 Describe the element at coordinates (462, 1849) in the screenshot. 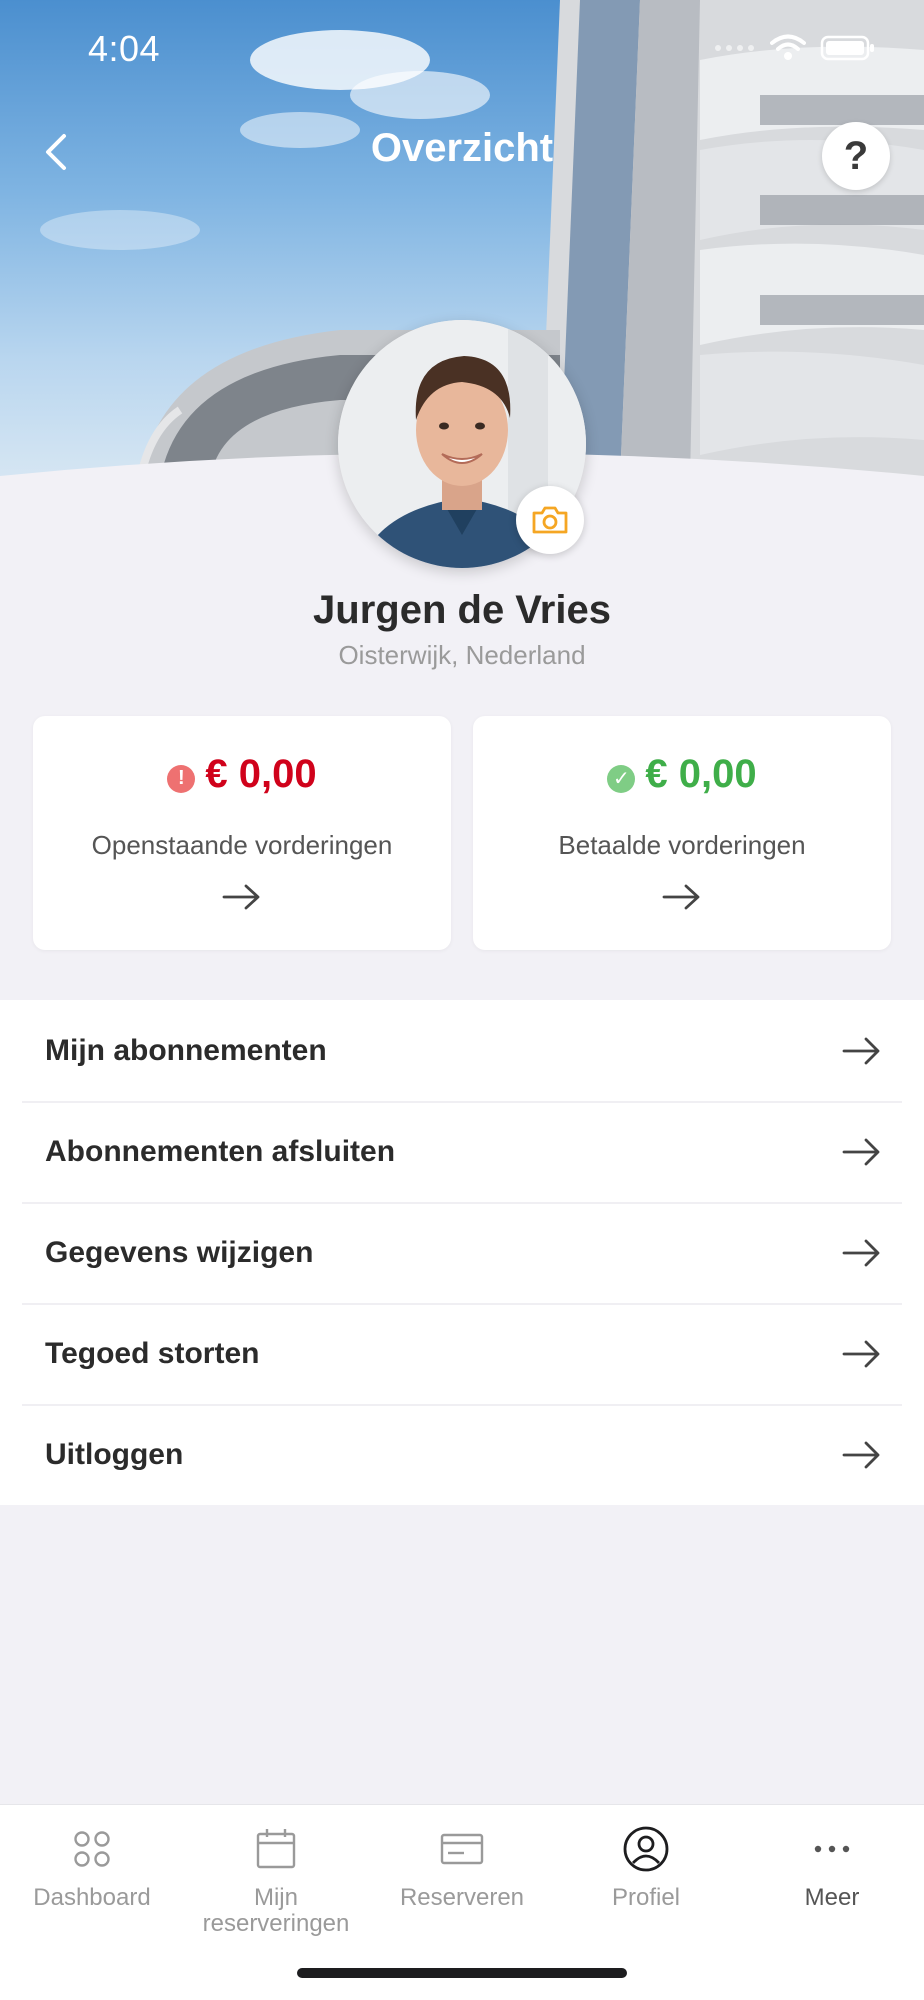

I see `card-icon` at that location.